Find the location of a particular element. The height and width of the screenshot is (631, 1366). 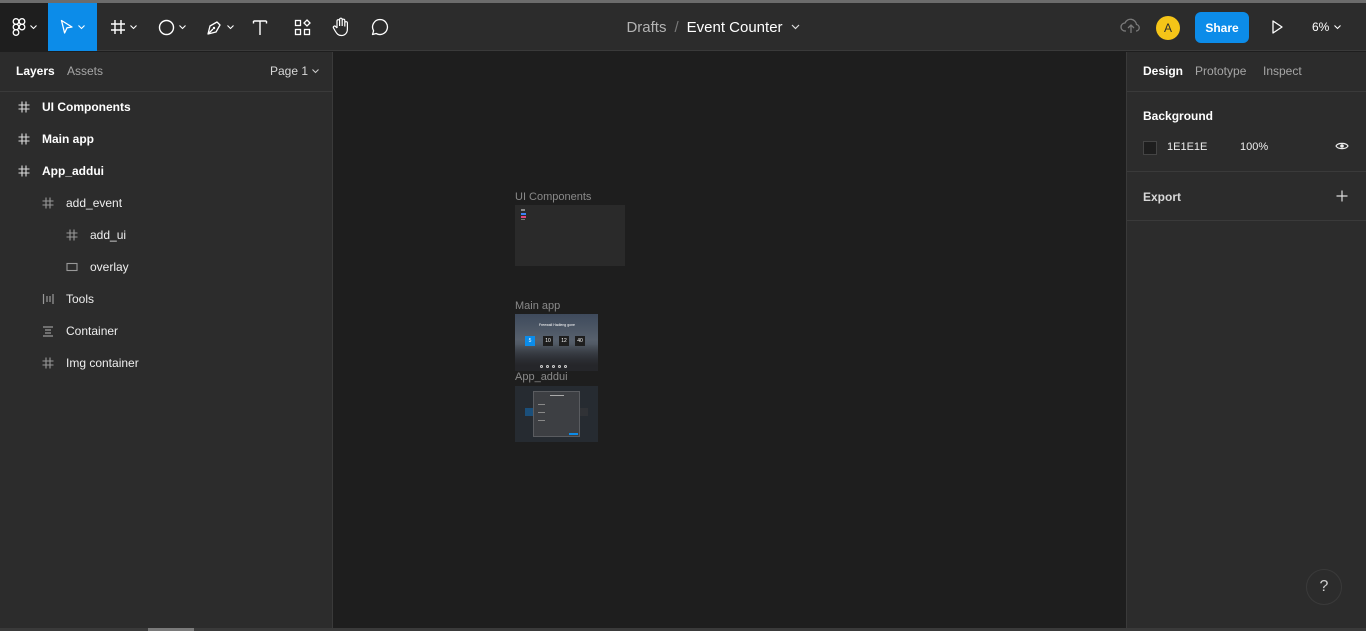

hand-icon is located at coordinates (340, 27).